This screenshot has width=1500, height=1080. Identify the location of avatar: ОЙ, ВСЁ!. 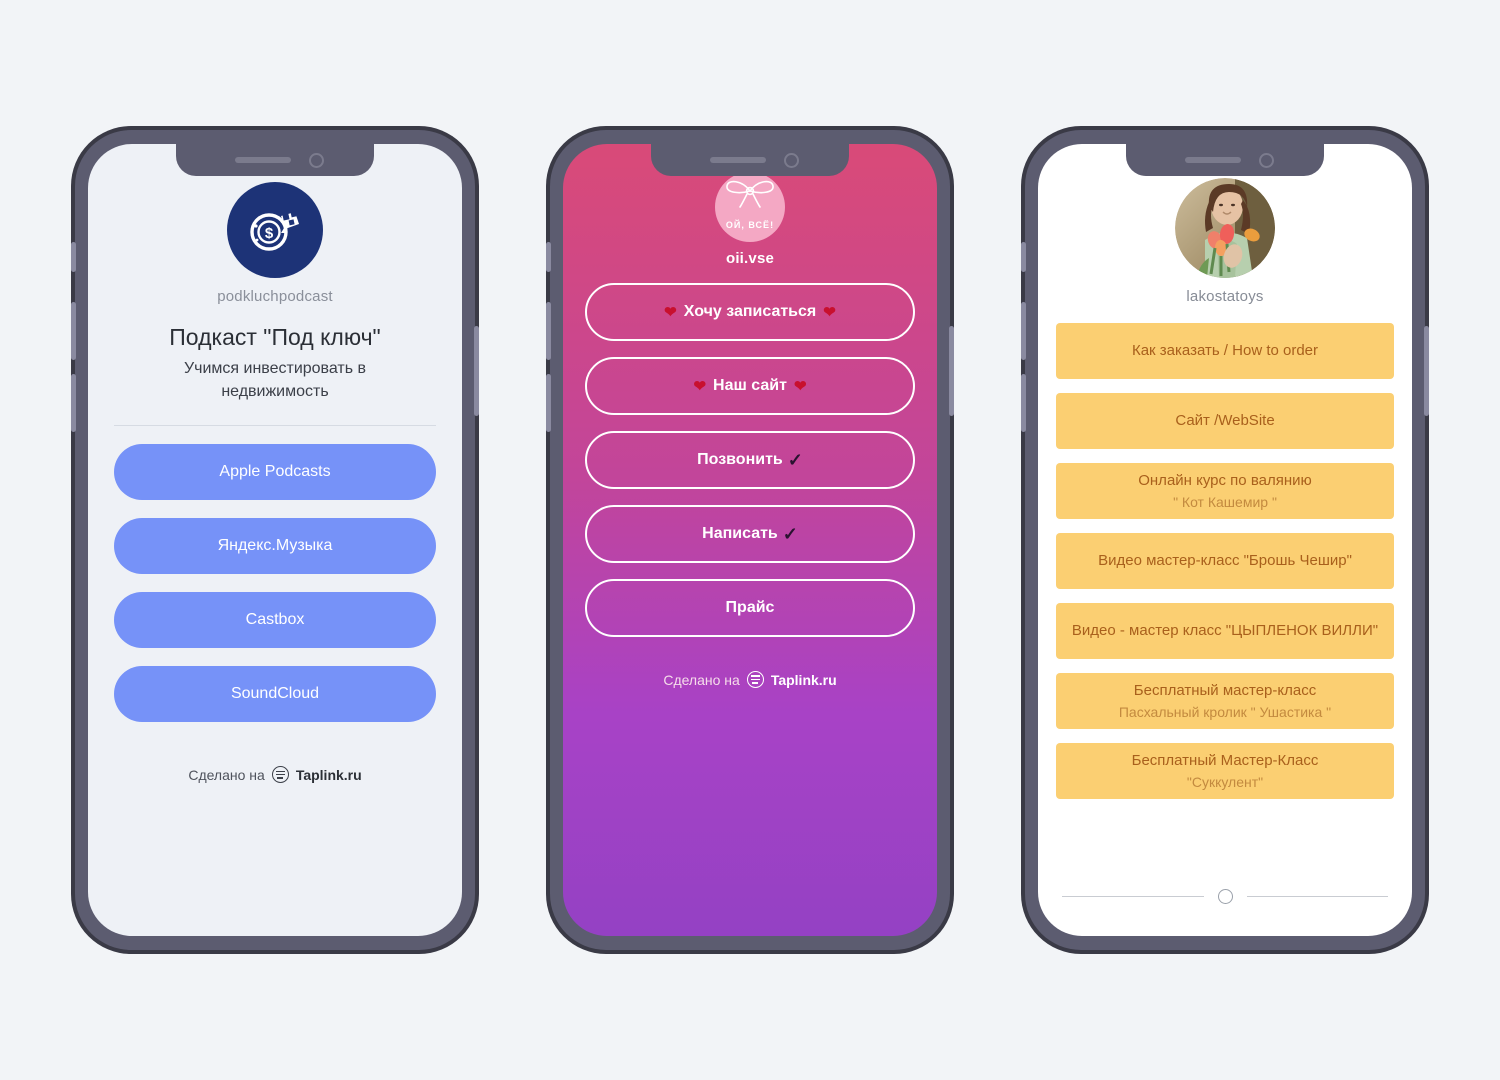
(750, 207).